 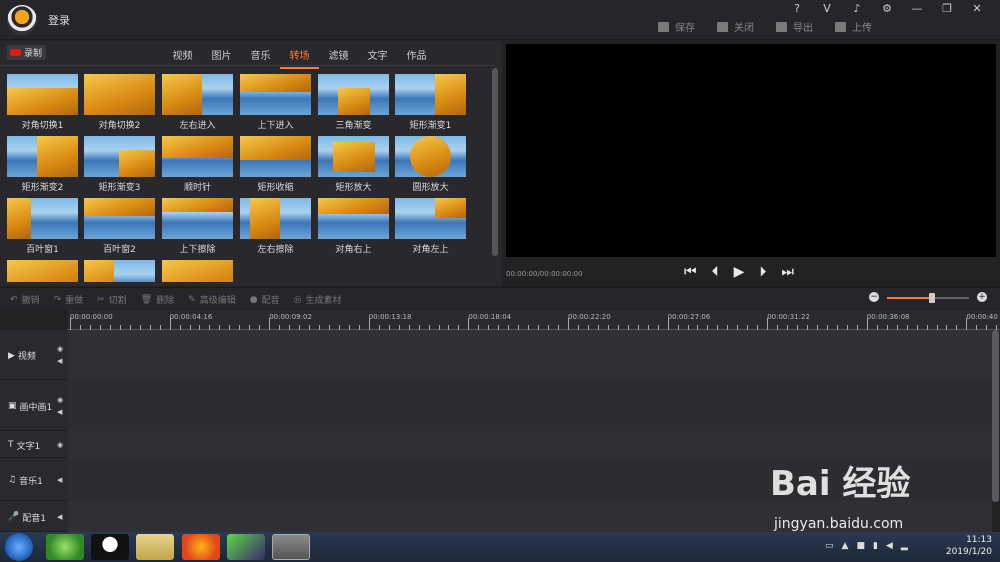 I want to click on redo-button: ↷ 重做, so click(x=69, y=300).